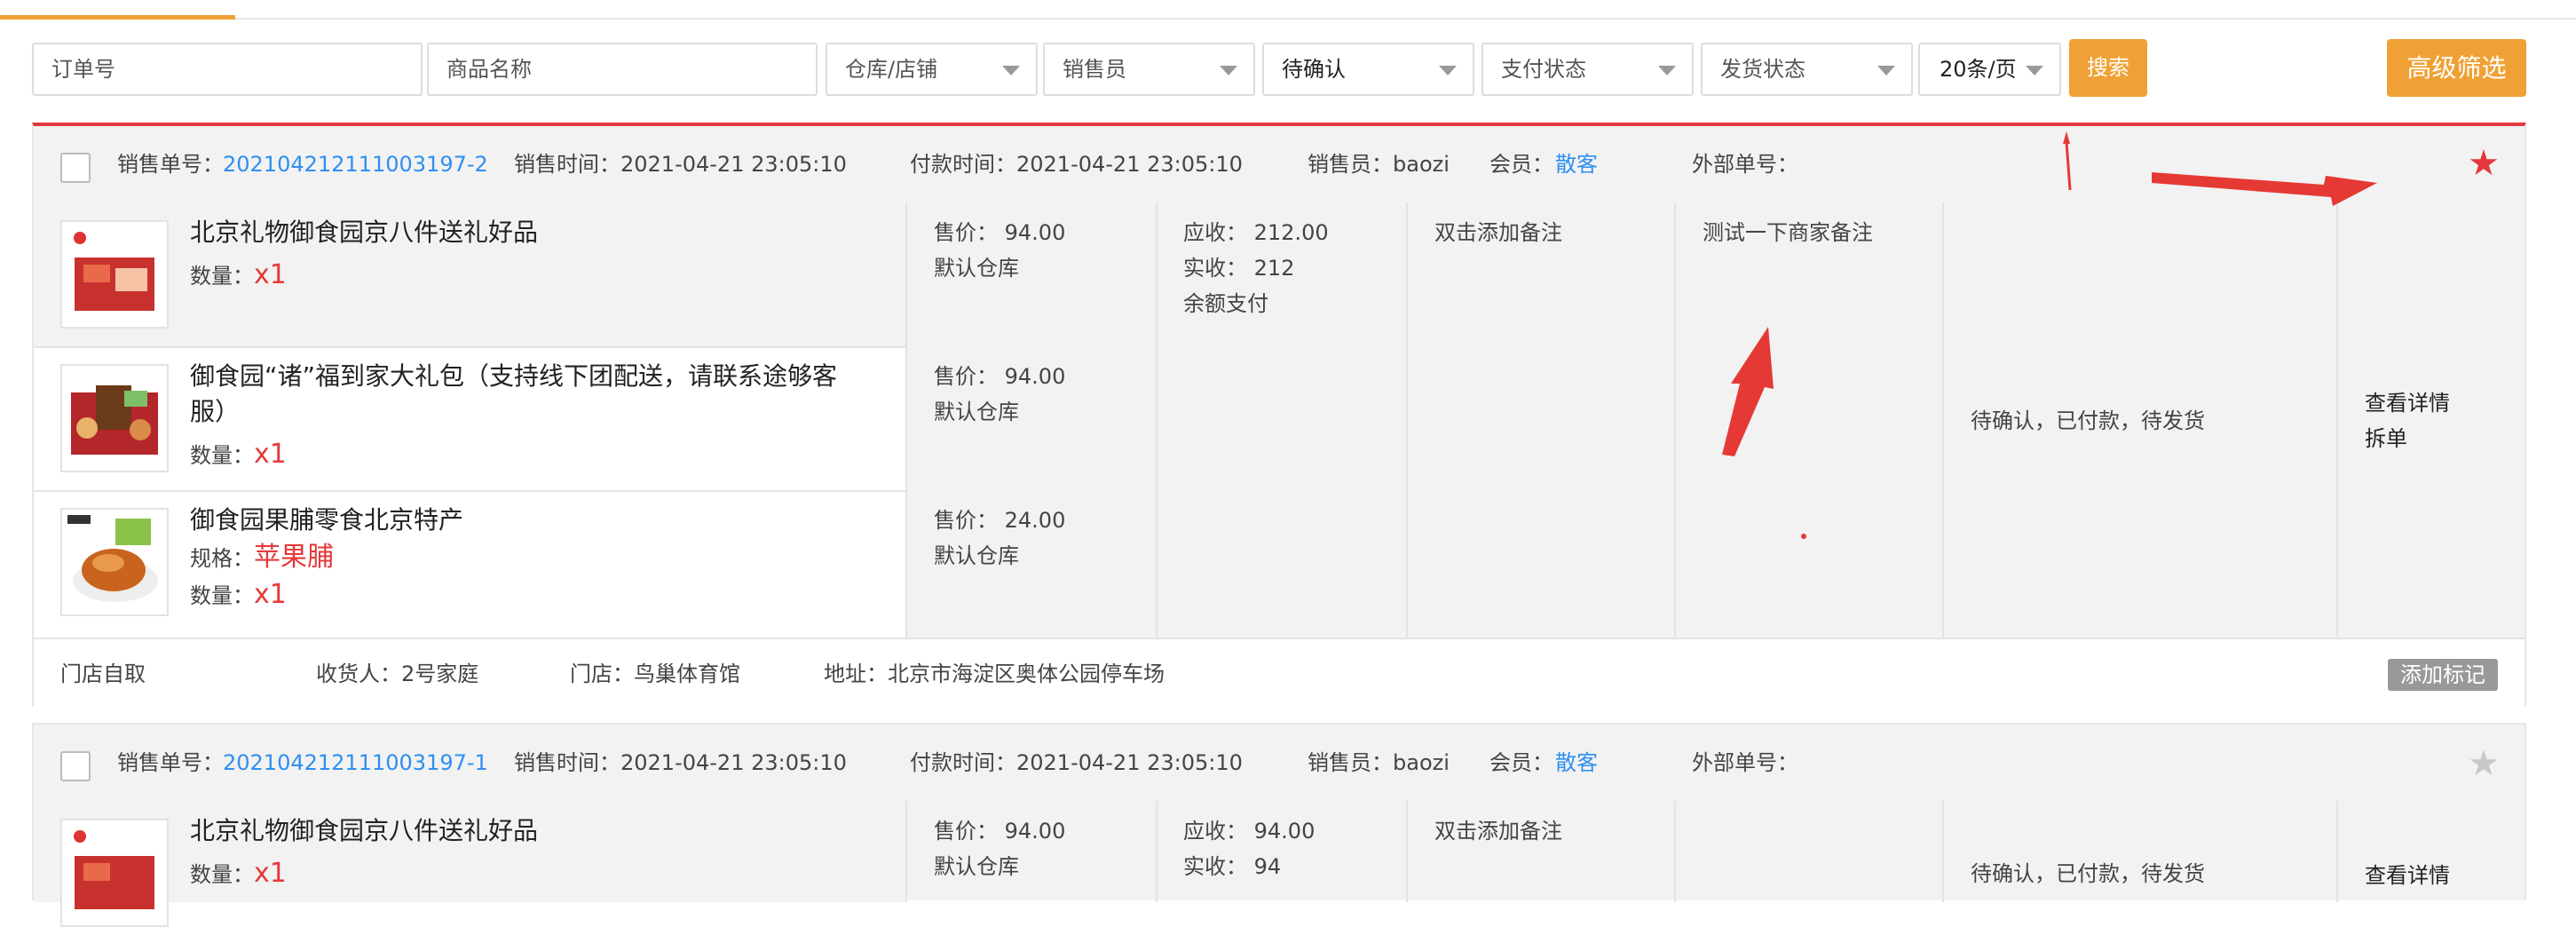 The height and width of the screenshot is (927, 2576). What do you see at coordinates (75, 766) in the screenshot?
I see `order-checkbox` at bounding box center [75, 766].